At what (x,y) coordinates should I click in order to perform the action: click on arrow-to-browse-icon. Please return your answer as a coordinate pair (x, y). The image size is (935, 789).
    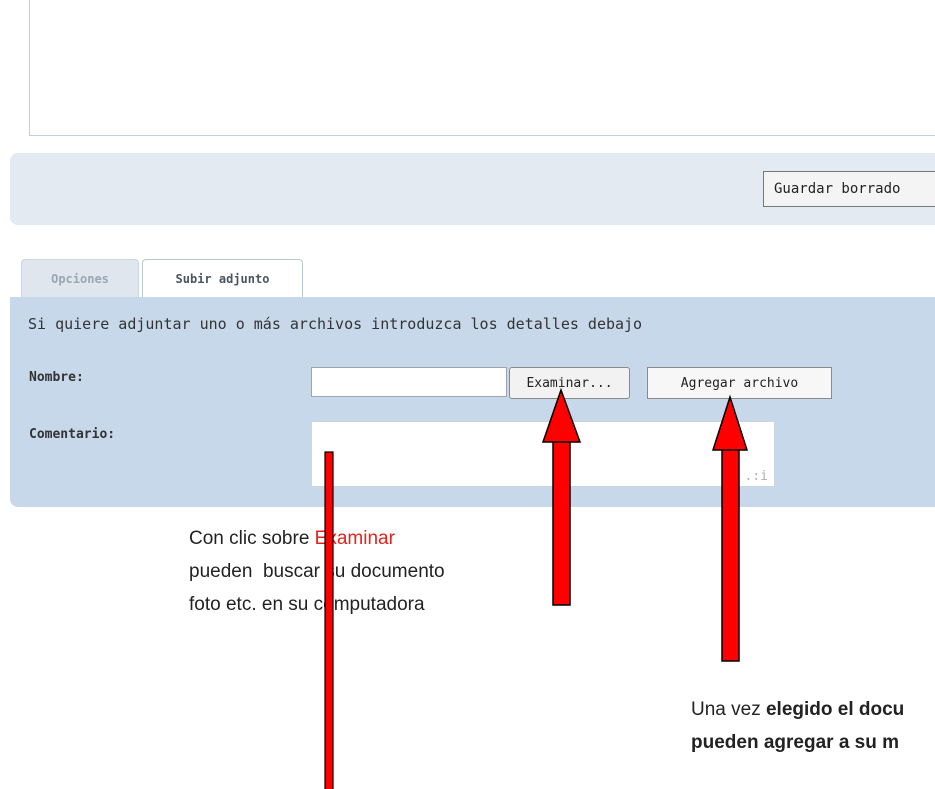
    Looking at the image, I should click on (561, 496).